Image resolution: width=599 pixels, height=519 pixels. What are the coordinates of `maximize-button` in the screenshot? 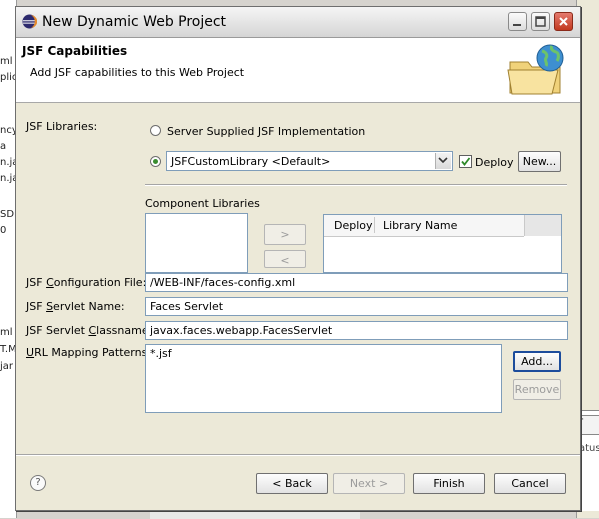 It's located at (540, 21).